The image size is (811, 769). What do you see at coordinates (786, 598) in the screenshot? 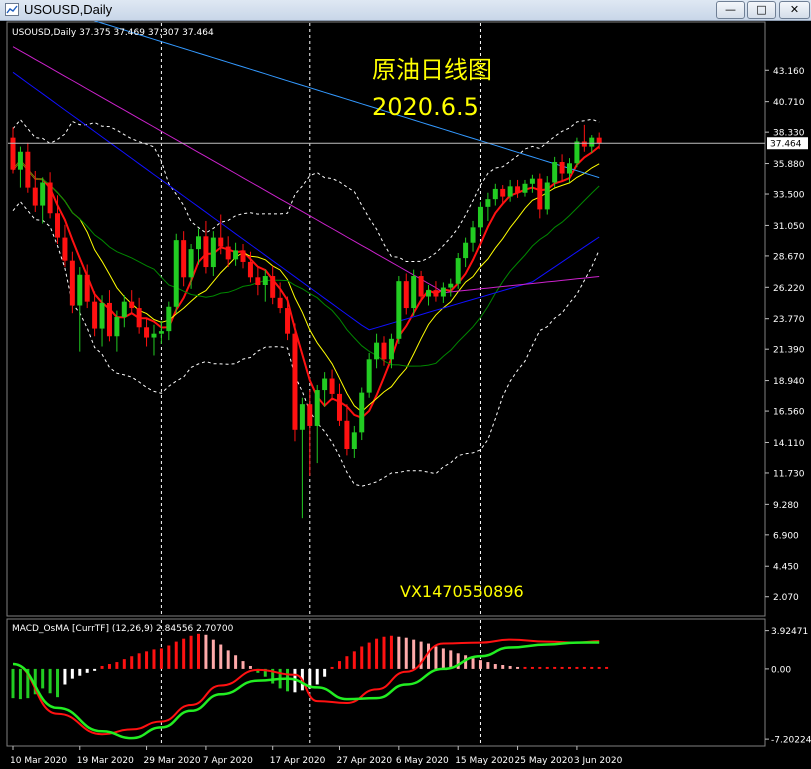
I see `price-tick-label: 2.070` at bounding box center [786, 598].